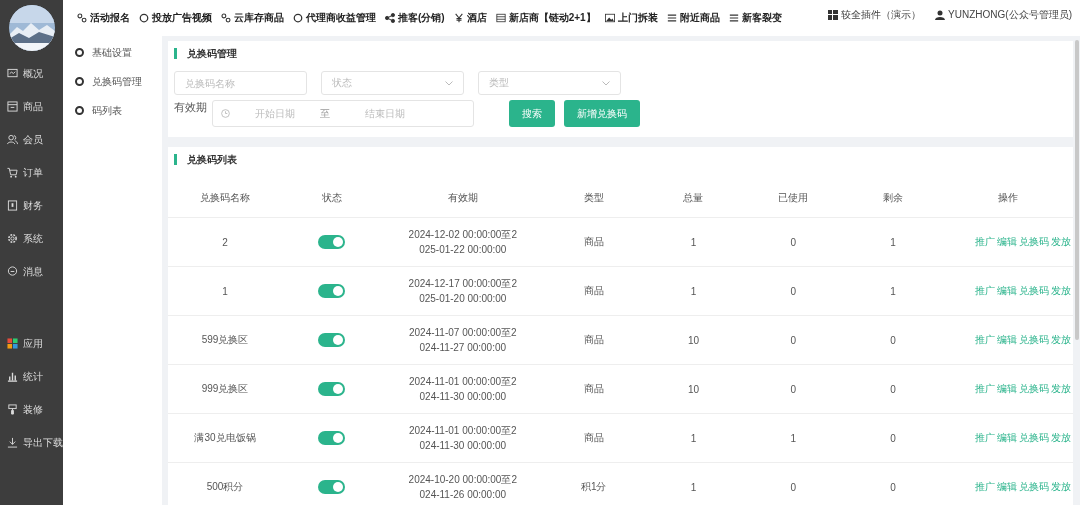  I want to click on search-button: 搜索, so click(532, 113).